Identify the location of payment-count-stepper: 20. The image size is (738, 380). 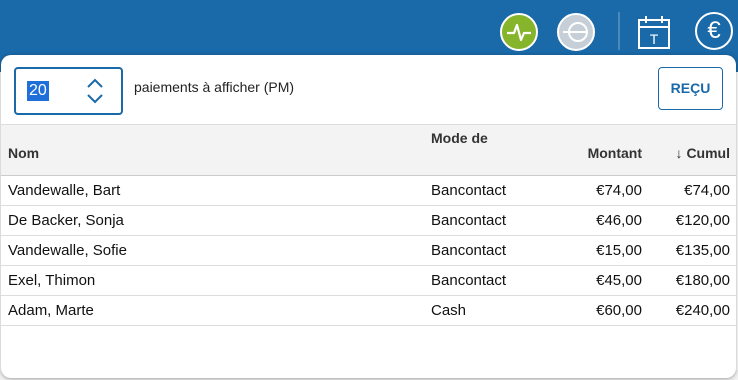
(68, 91).